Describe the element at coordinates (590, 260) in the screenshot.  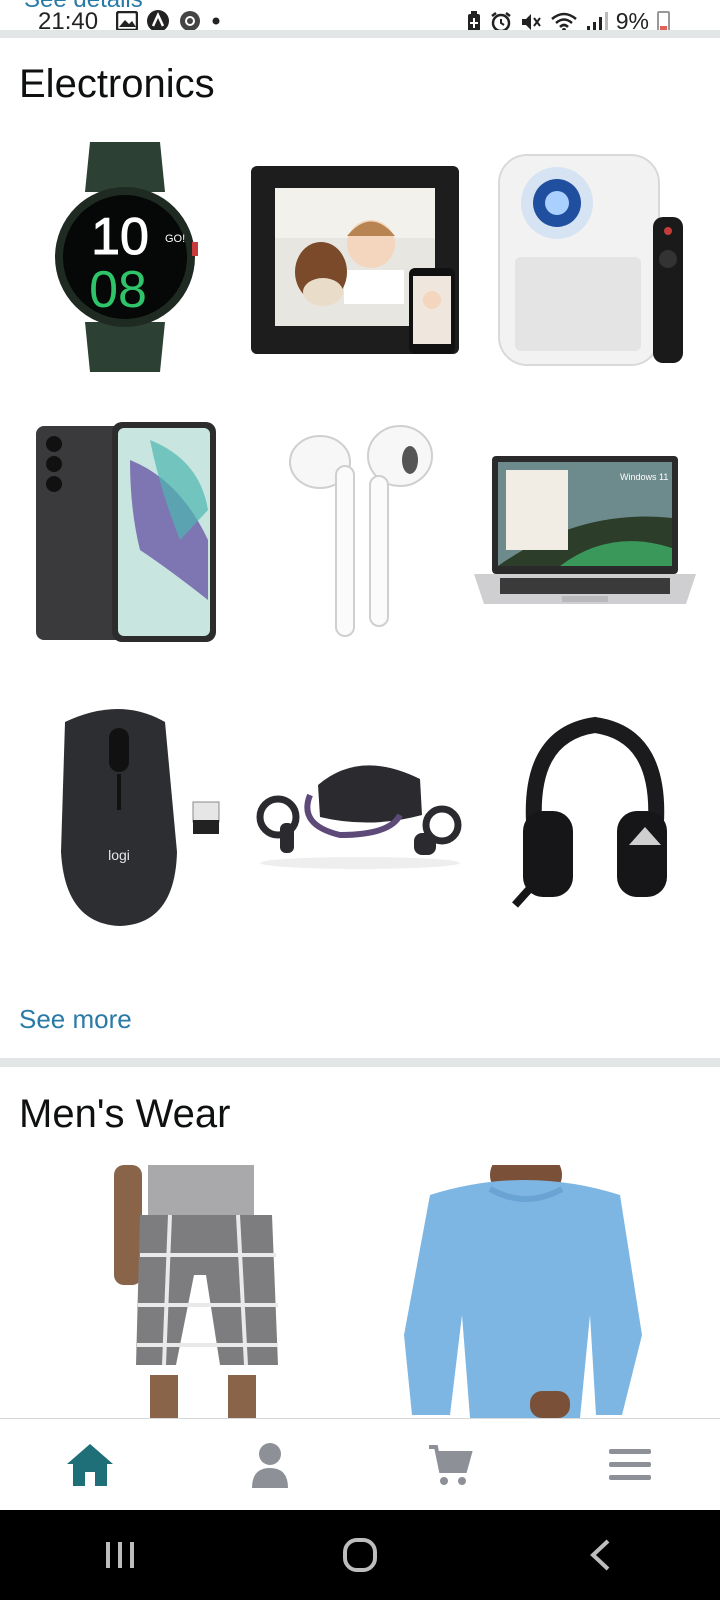
I see `projector-image` at that location.